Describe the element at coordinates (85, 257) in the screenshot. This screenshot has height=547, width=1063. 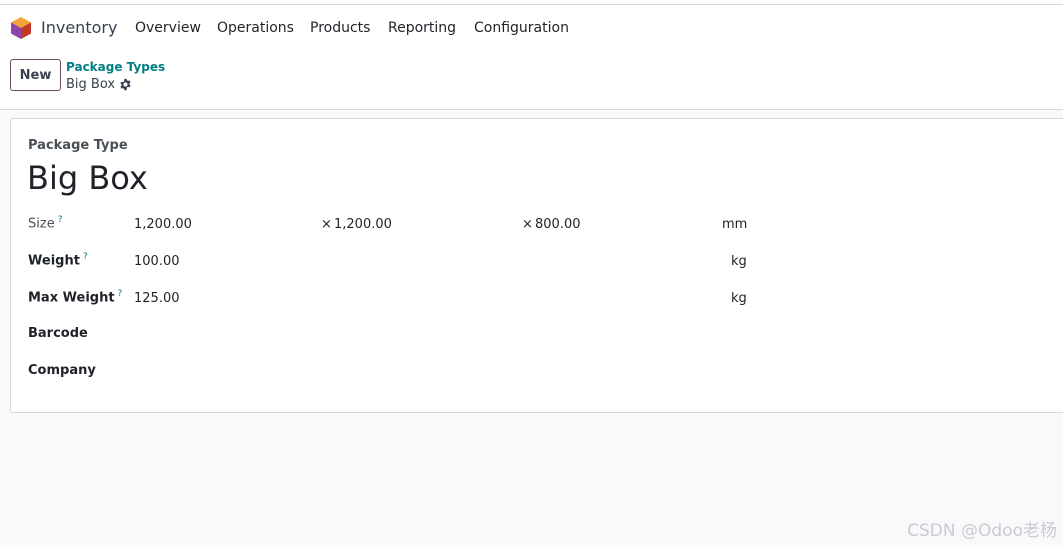
I see `weight-help-icon: ?` at that location.